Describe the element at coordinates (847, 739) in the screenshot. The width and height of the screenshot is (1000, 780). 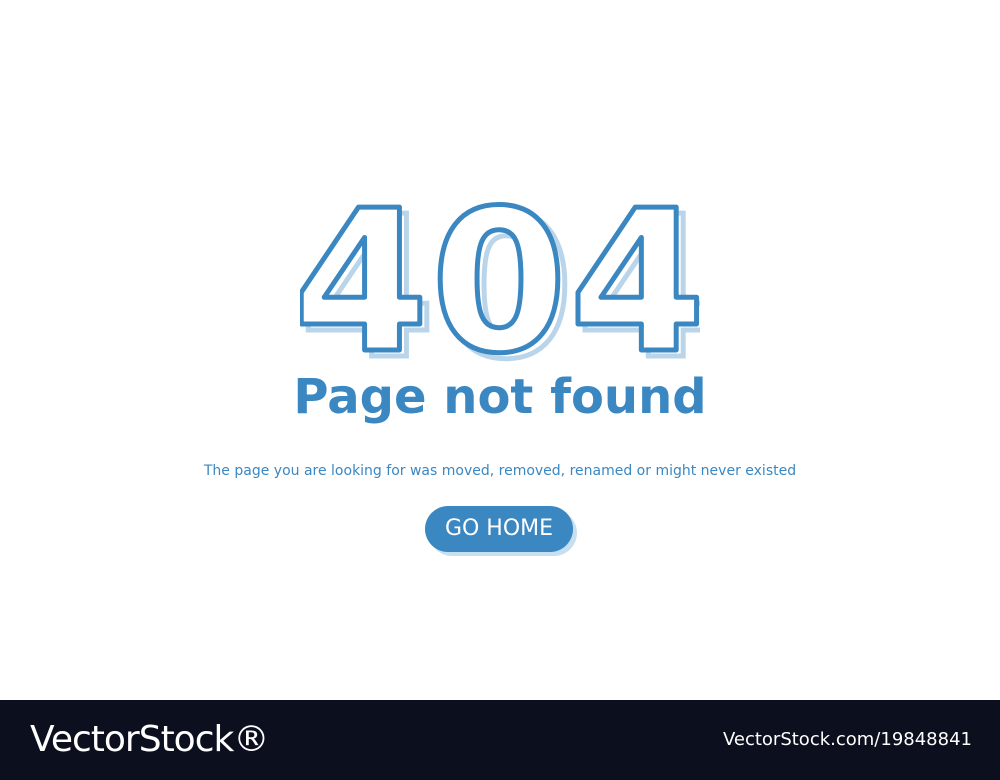
I see `watermark-id: VectorStock.com/19848841` at that location.